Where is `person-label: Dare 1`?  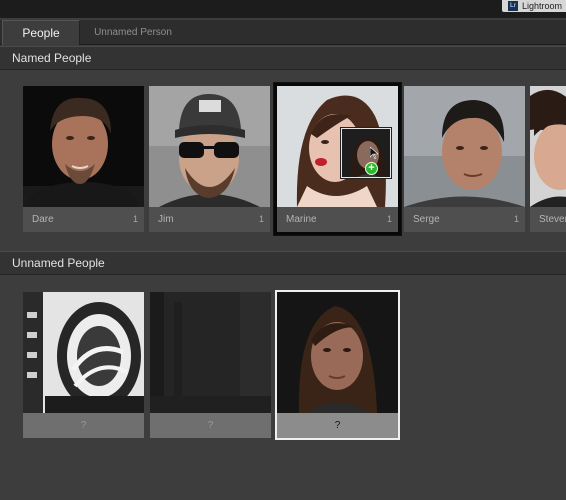 person-label: Dare 1 is located at coordinates (83, 219).